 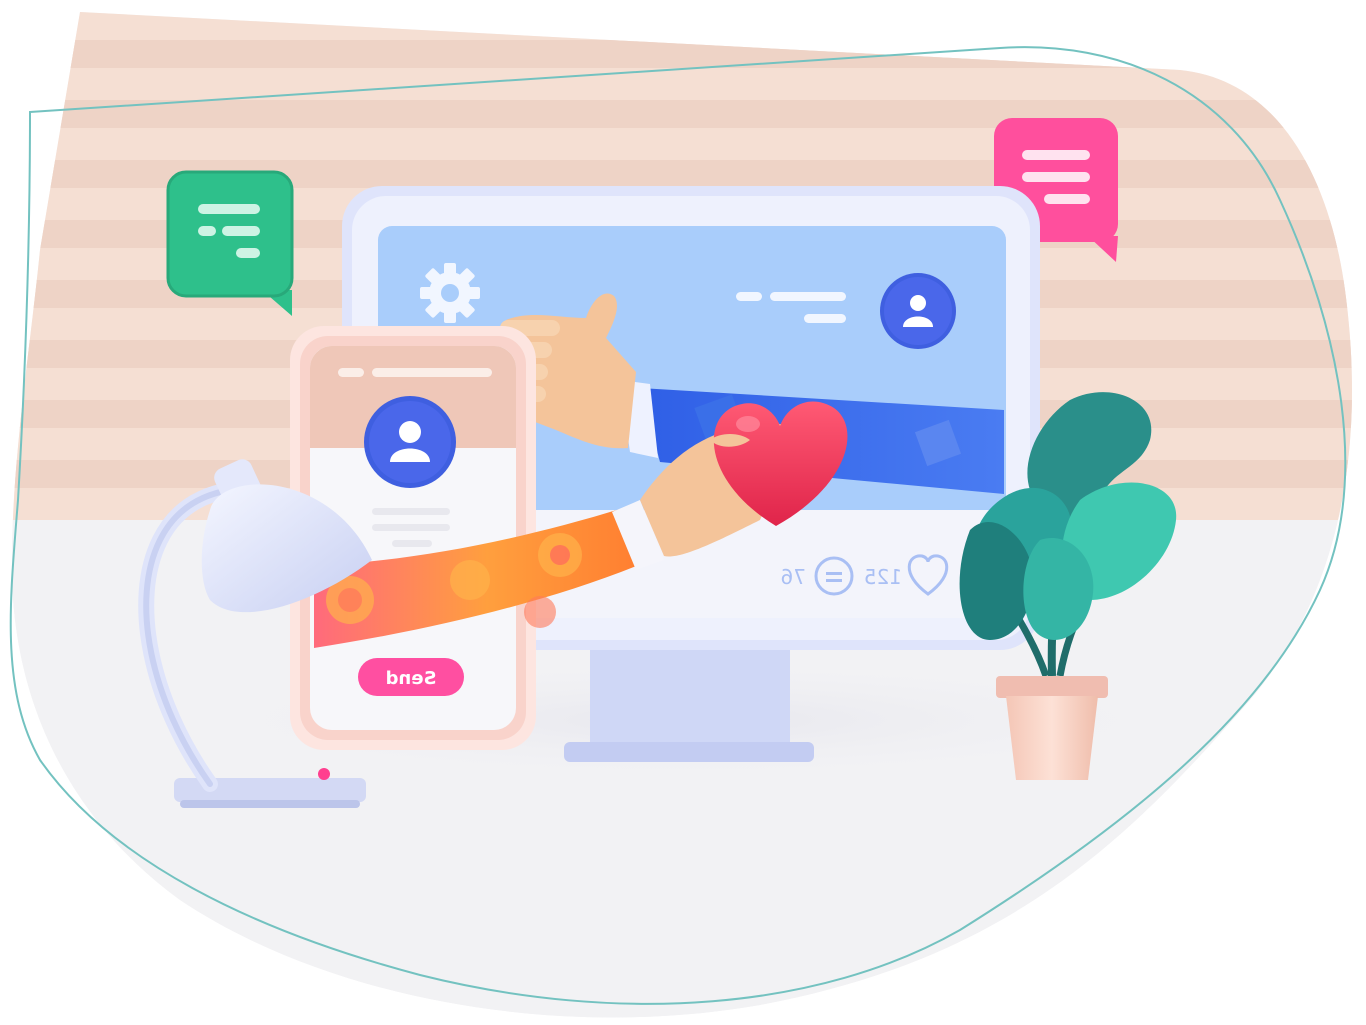 What do you see at coordinates (883, 577) in the screenshot?
I see `likes-count: 125` at bounding box center [883, 577].